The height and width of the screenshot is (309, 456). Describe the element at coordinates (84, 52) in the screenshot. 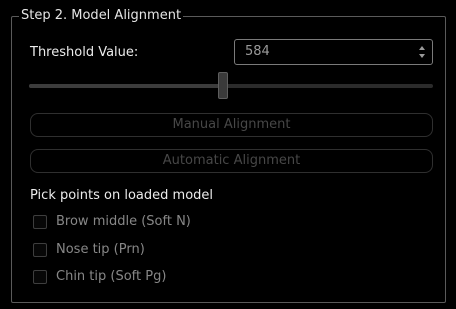

I see `threshold-label: Threshold Value:` at that location.